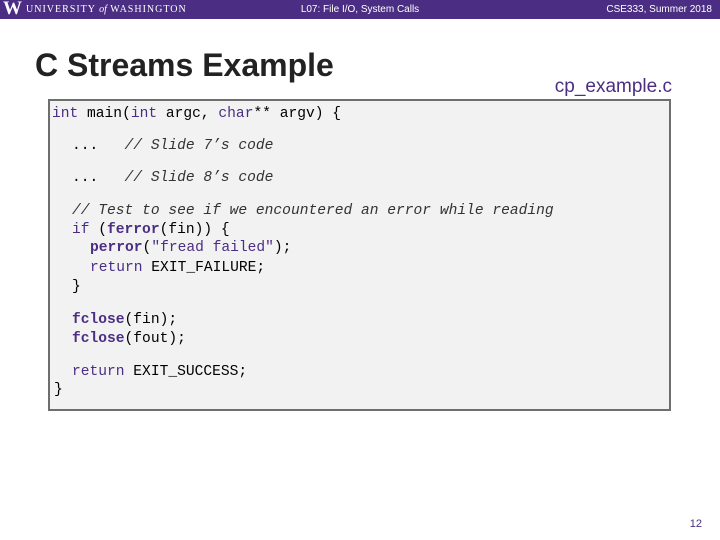  What do you see at coordinates (204, 268) in the screenshot?
I see `code-text: EXIT_FAILURE;` at bounding box center [204, 268].